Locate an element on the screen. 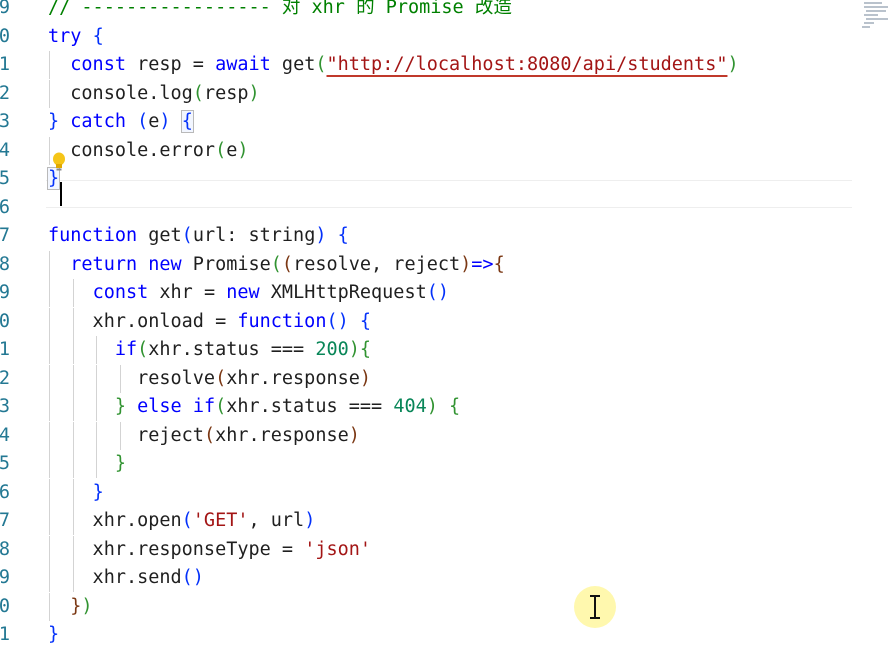 The height and width of the screenshot is (668, 894). code-line: 9 const xhr = new XMLHttpRequest() is located at coordinates (447, 293).